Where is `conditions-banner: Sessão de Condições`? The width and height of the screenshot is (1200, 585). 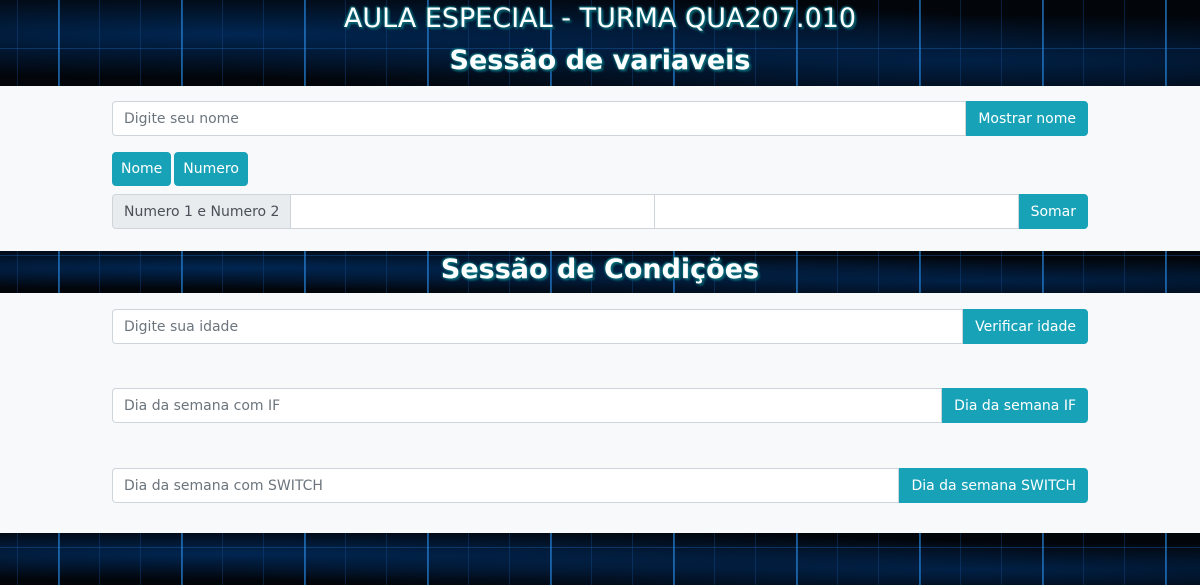
conditions-banner: Sessão de Condições is located at coordinates (600, 272).